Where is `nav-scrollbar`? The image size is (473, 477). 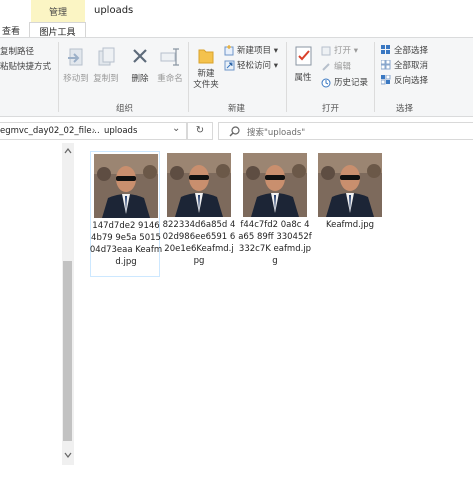
nav-scrollbar is located at coordinates (68, 304).